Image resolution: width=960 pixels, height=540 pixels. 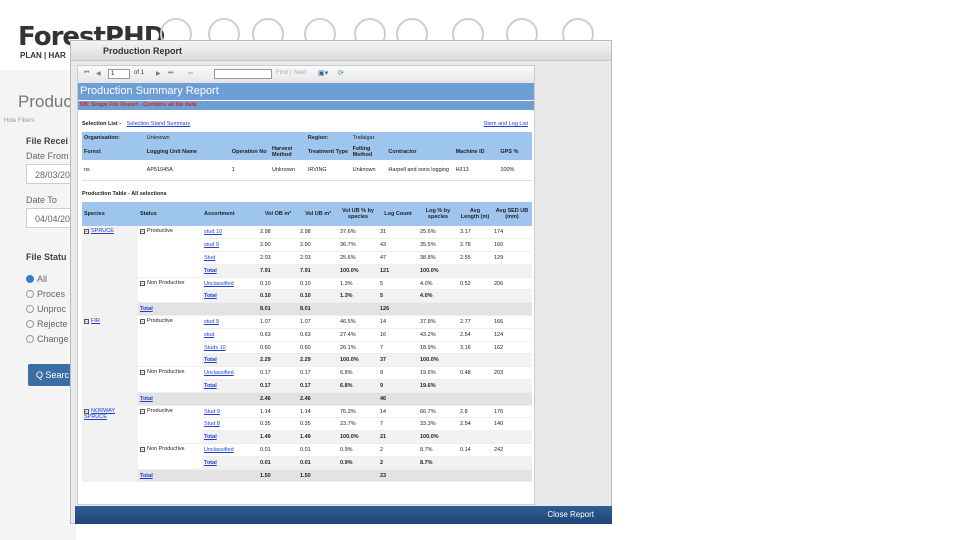 What do you see at coordinates (438, 373) in the screenshot?
I see `value-cell: 19.6%` at bounding box center [438, 373].